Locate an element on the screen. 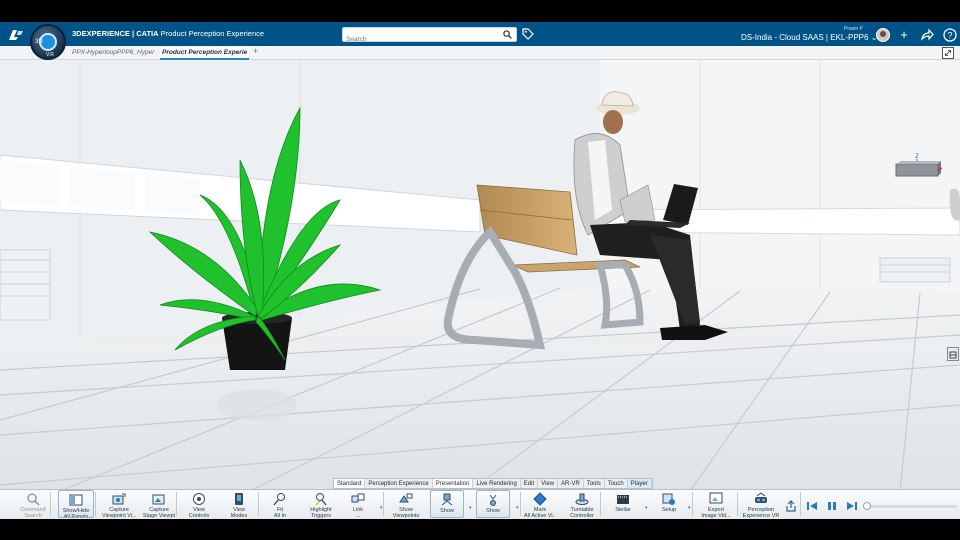 The height and width of the screenshot is (540, 960). panels-button: Show/Hide All Panels is located at coordinates (76, 504).